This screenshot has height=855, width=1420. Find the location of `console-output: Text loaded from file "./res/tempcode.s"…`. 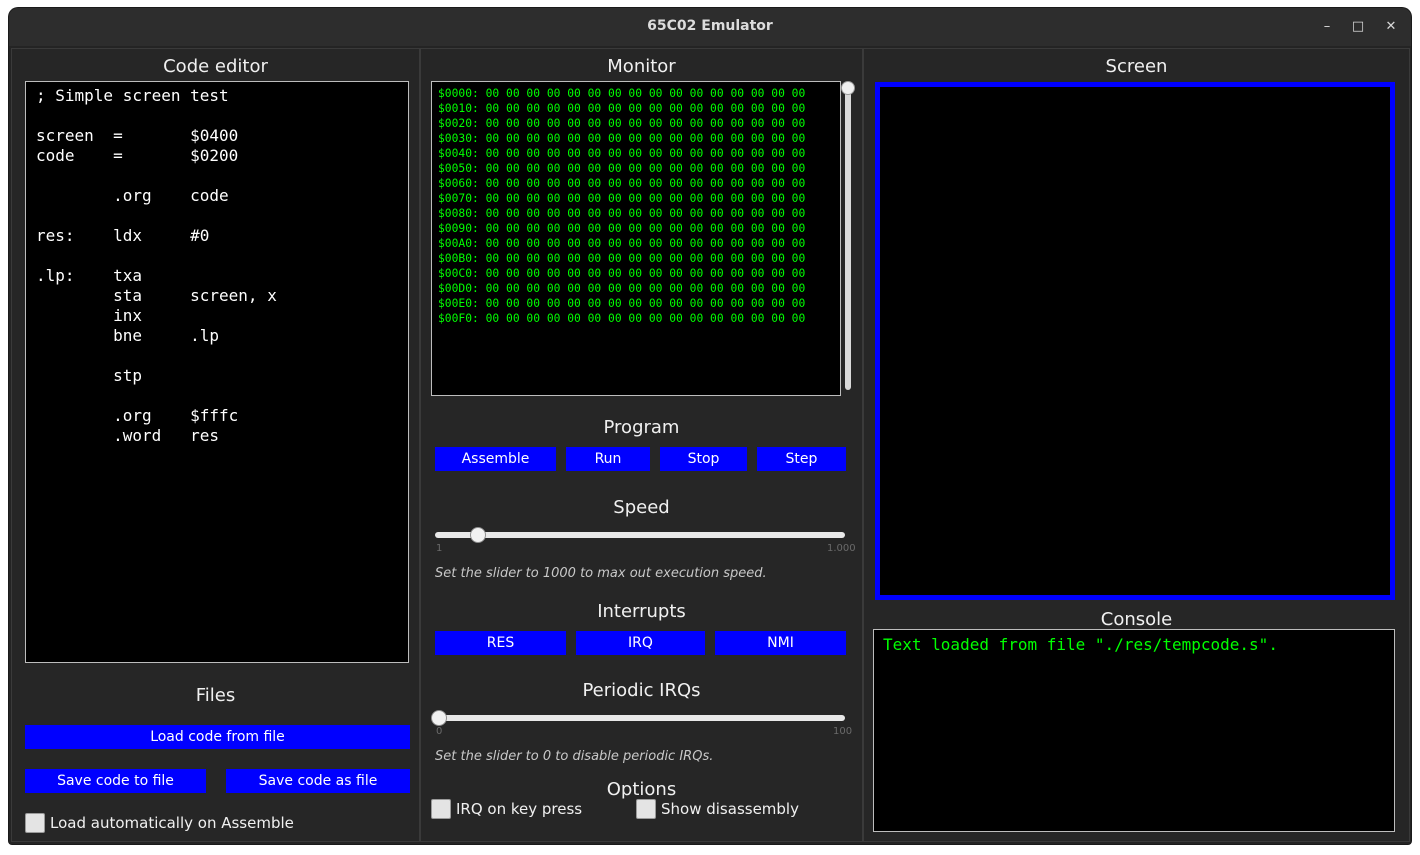

console-output: Text loaded from file "./res/tempcode.s"… is located at coordinates (1134, 730).